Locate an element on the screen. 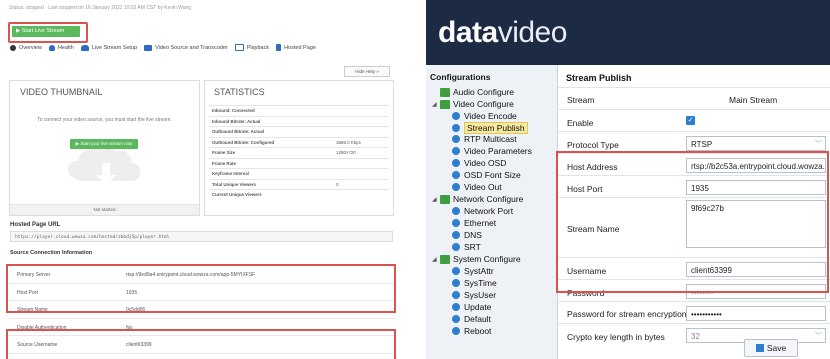  datavideo-logo: datavideo is located at coordinates (502, 32).